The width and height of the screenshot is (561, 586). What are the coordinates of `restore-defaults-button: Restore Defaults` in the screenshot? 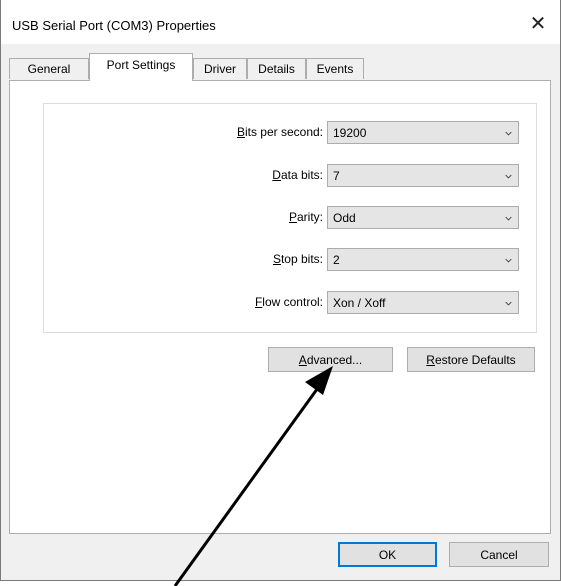 It's located at (471, 359).